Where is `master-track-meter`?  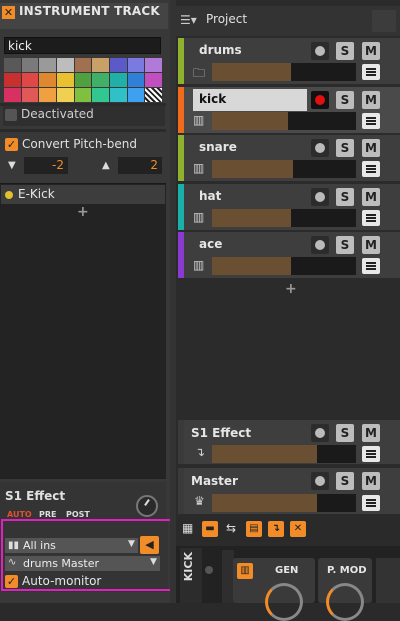 master-track-meter is located at coordinates (284, 503).